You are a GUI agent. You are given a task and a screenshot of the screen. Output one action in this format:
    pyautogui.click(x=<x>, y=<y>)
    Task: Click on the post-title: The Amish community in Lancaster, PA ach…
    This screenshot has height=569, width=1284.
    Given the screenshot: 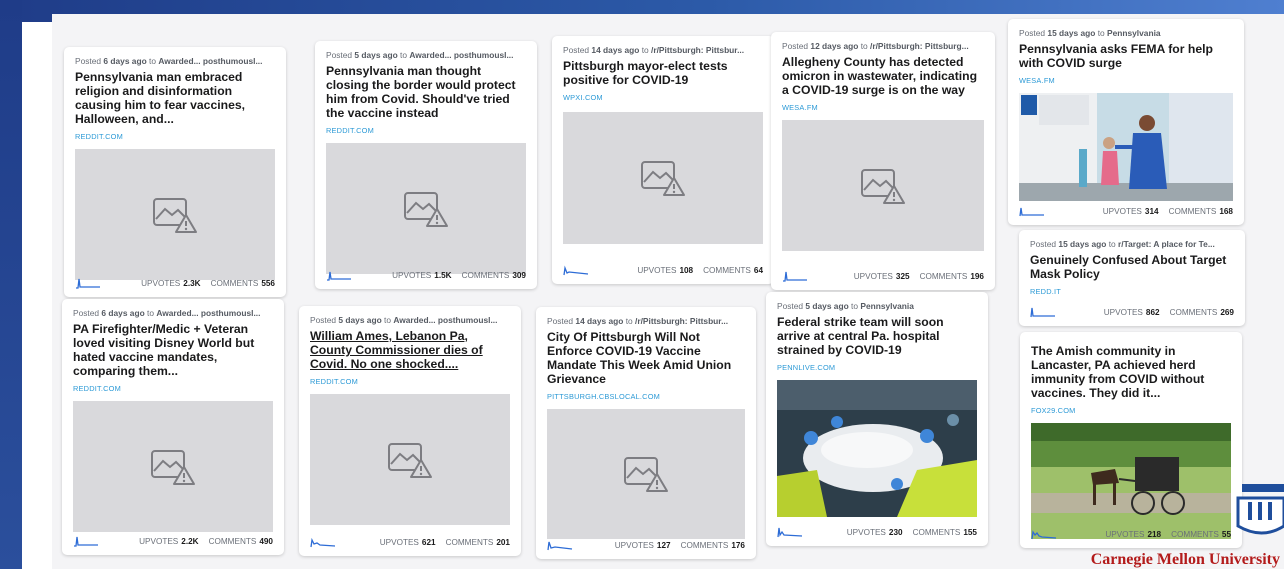 What is the action you would take?
    pyautogui.click(x=1131, y=372)
    